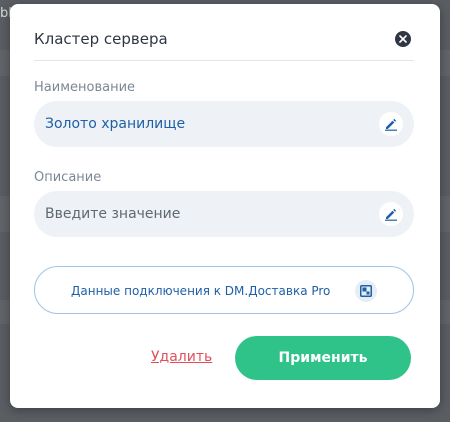 Image resolution: width=450 pixels, height=422 pixels. I want to click on dialog-title: Кластер сервера, so click(101, 39).